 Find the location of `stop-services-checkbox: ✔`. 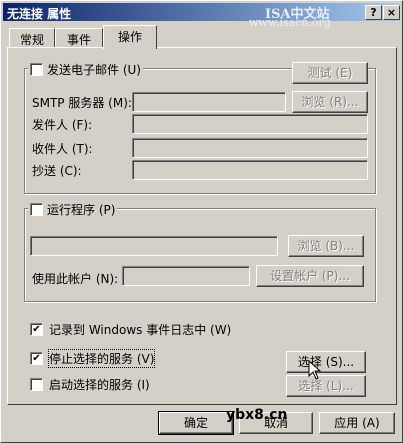

stop-services-checkbox: ✔ is located at coordinates (36, 358).